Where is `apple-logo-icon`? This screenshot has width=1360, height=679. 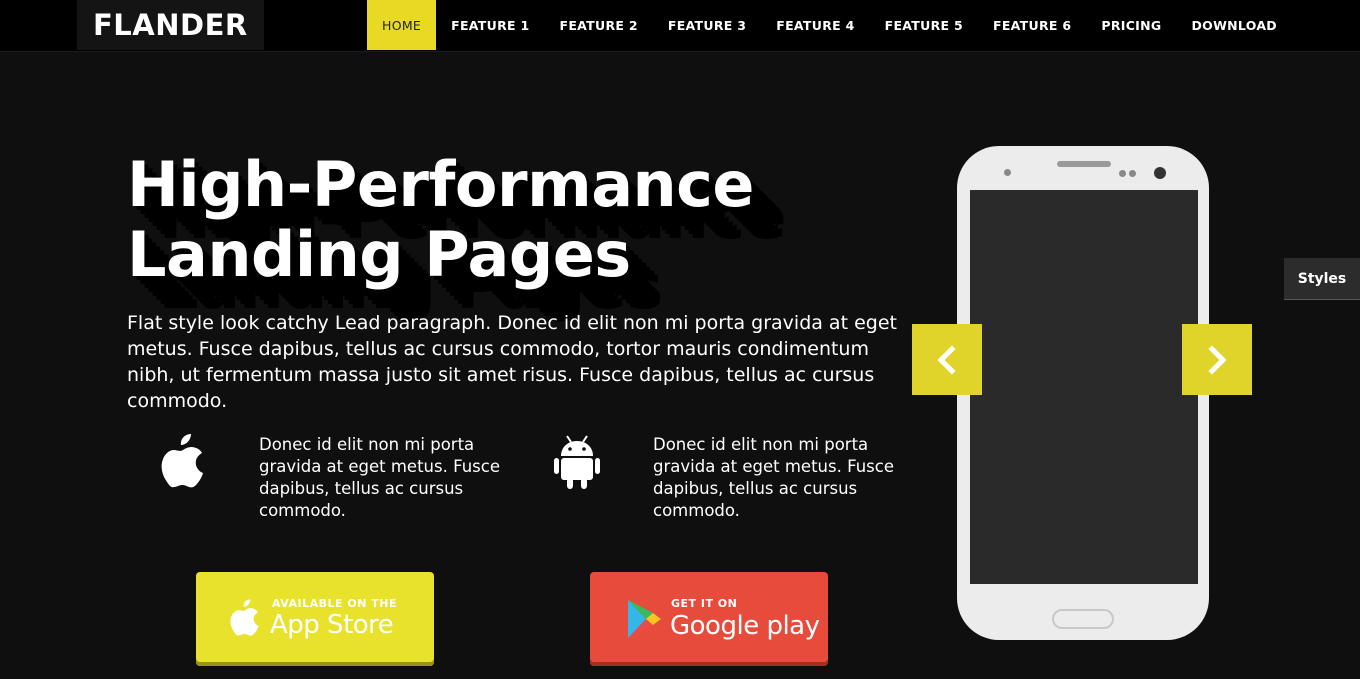 apple-logo-icon is located at coordinates (245, 619).